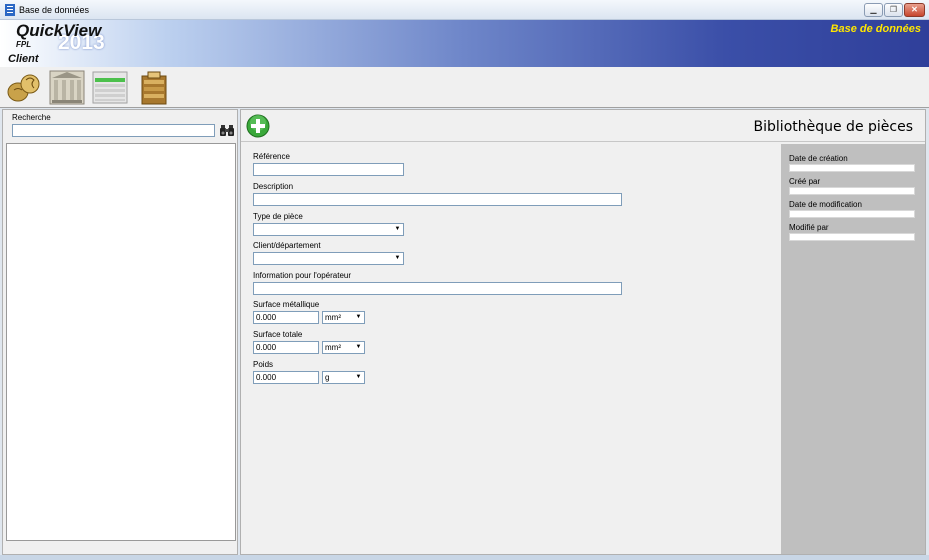 Image resolution: width=929 pixels, height=560 pixels. What do you see at coordinates (263, 364) in the screenshot?
I see `weight-label: Poids` at bounding box center [263, 364].